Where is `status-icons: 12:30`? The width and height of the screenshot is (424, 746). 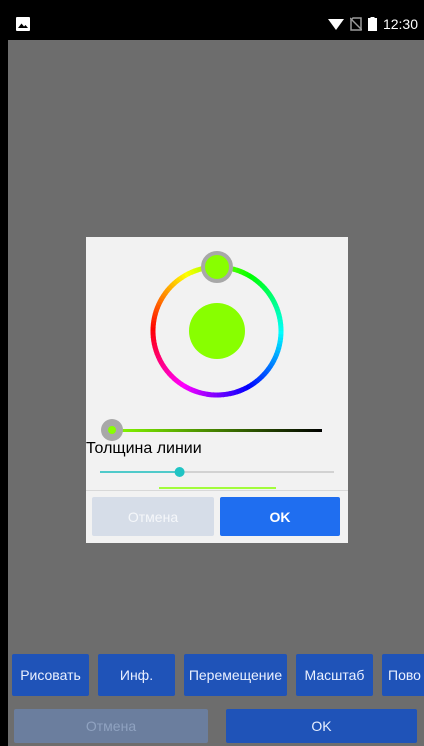 status-icons: 12:30 is located at coordinates (372, 24).